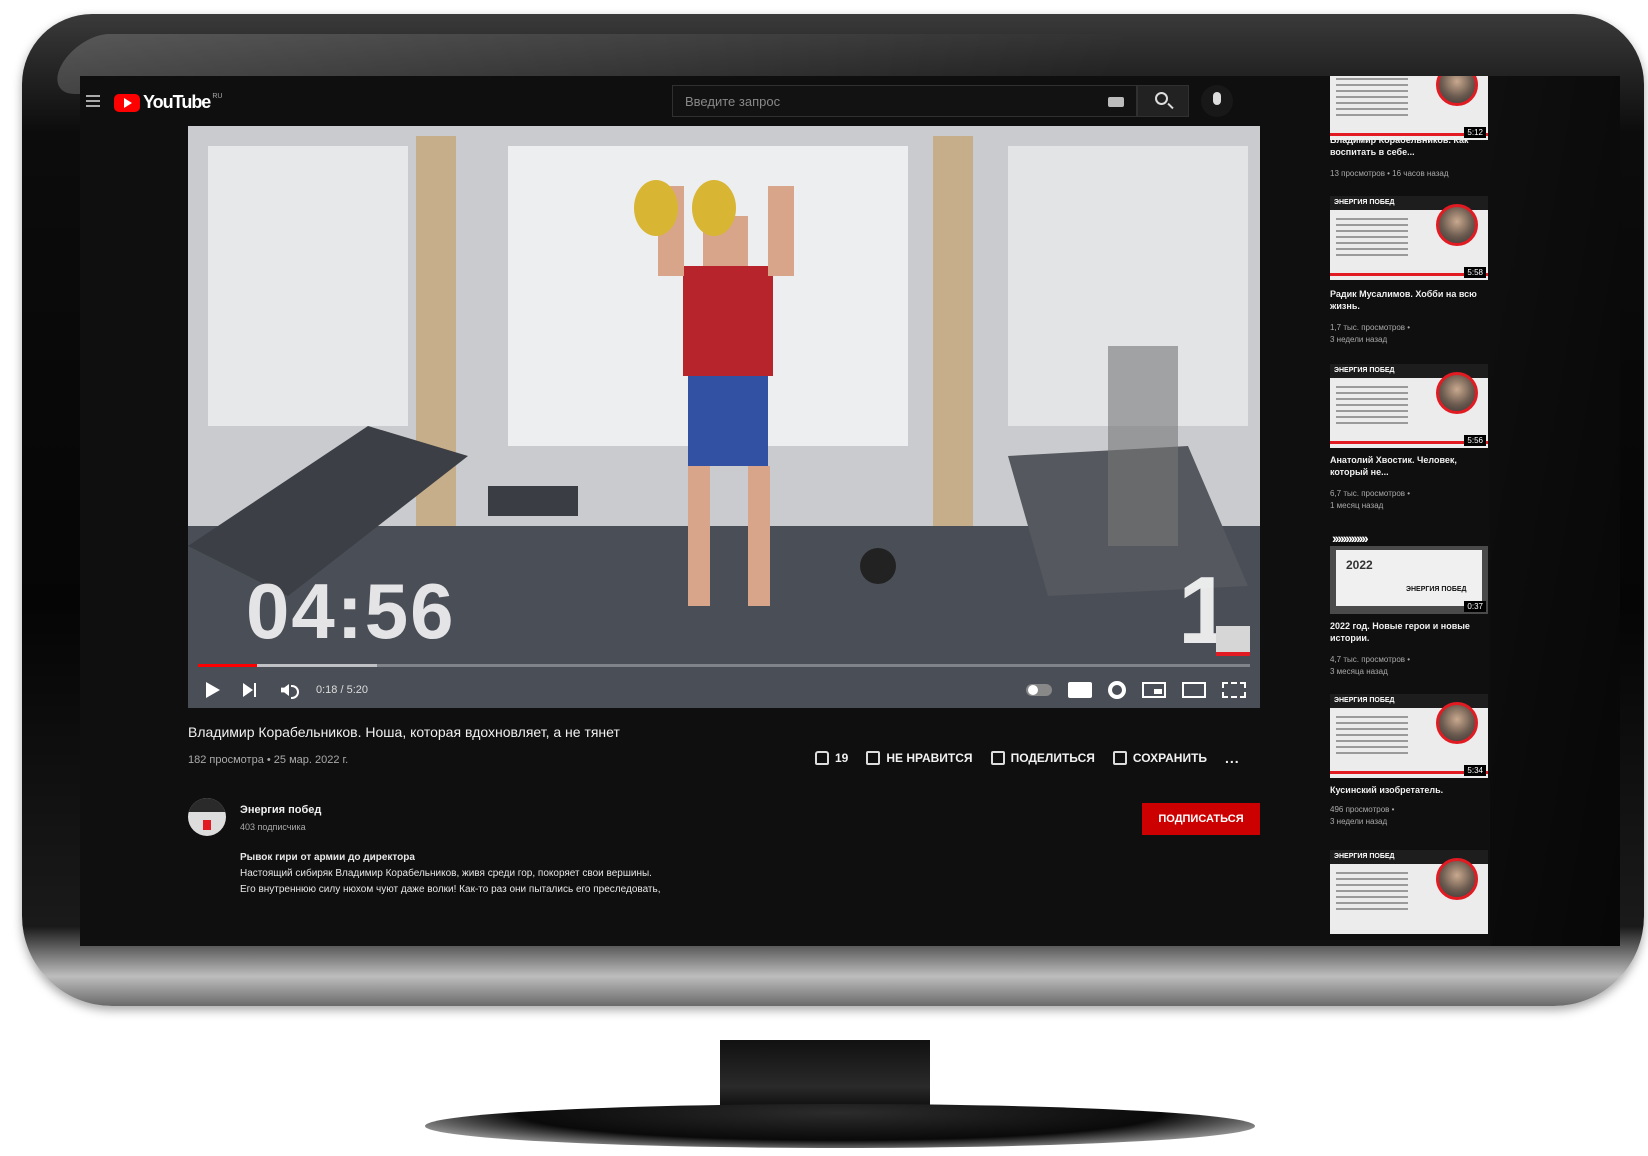  I want to click on share-button: ПОДЕЛИТЬСЯ, so click(1042, 758).